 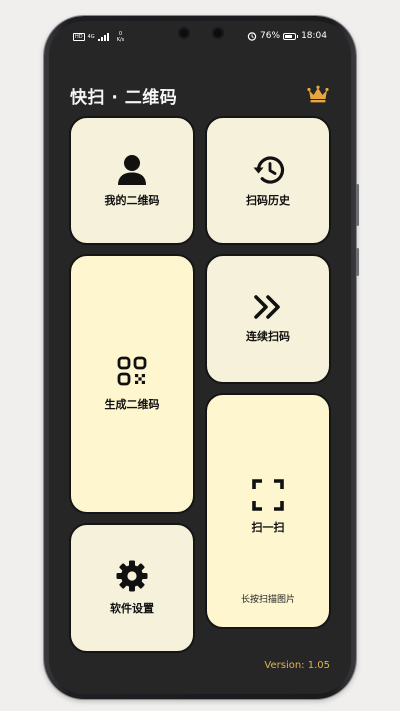 What do you see at coordinates (268, 200) in the screenshot?
I see `scan-history-label: 扫码历史` at bounding box center [268, 200].